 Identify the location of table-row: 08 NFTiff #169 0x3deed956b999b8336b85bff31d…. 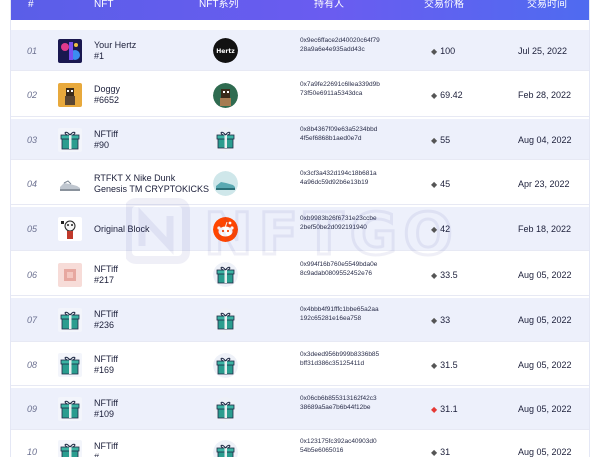
(300, 365).